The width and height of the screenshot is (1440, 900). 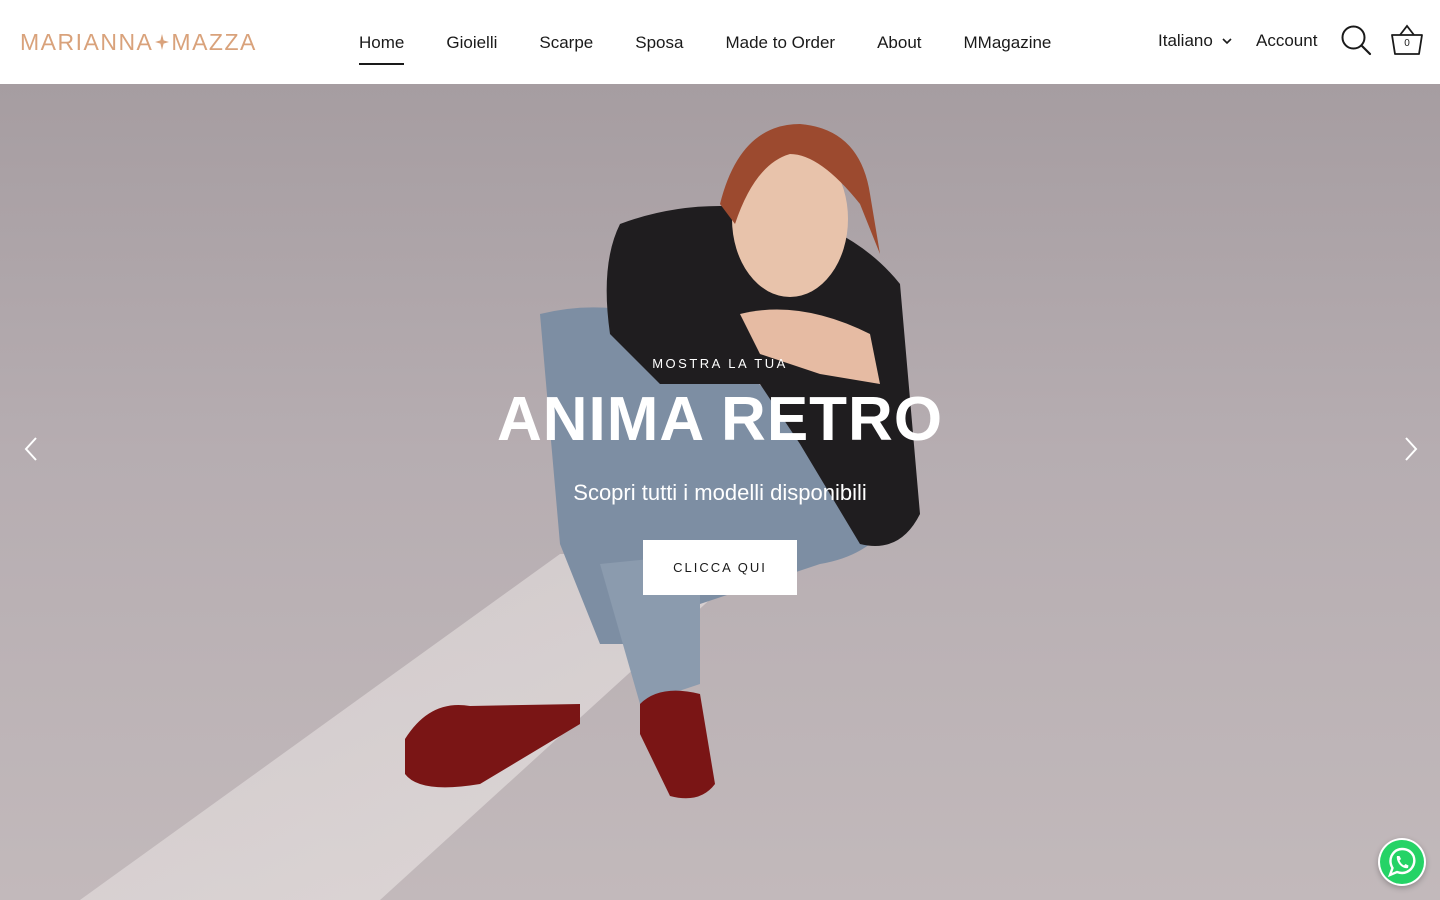 I want to click on account-link: Account, so click(x=1286, y=41).